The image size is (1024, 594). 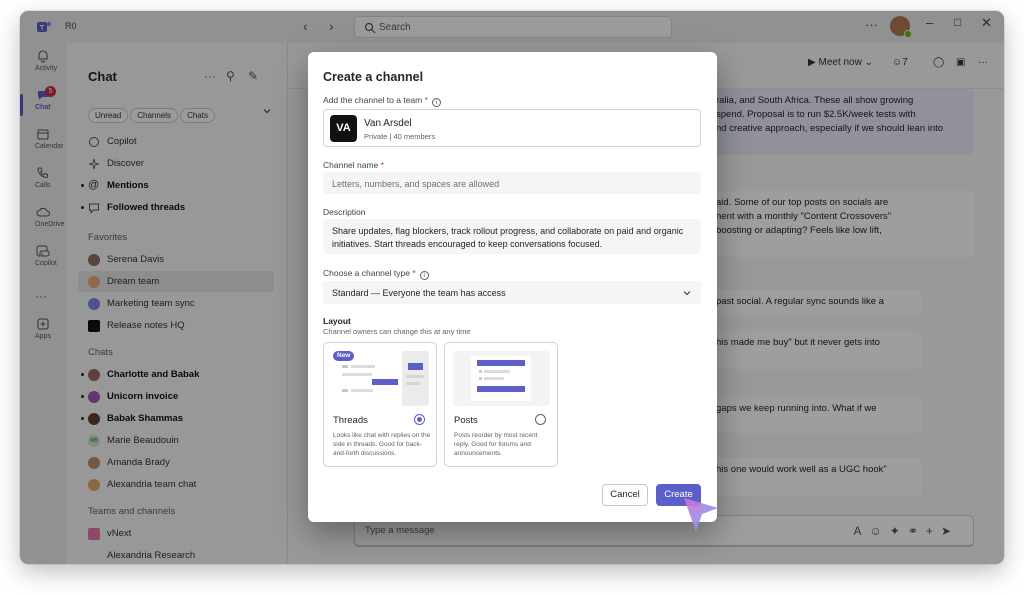 I want to click on channel-type-select: Standard — Everyone the team has access, so click(x=512, y=292).